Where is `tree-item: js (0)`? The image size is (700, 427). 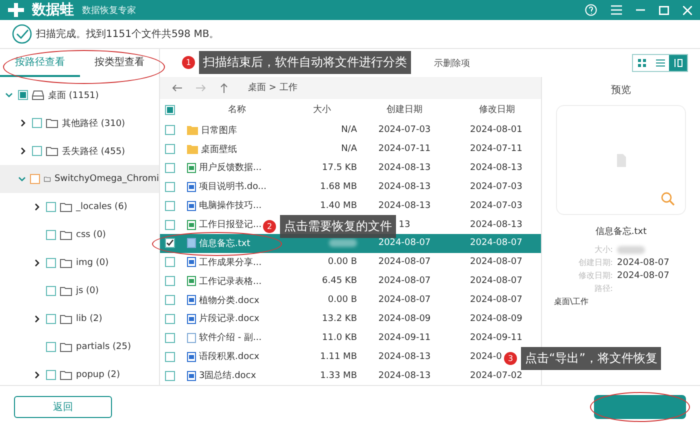
tree-item: js (0) is located at coordinates (79, 291).